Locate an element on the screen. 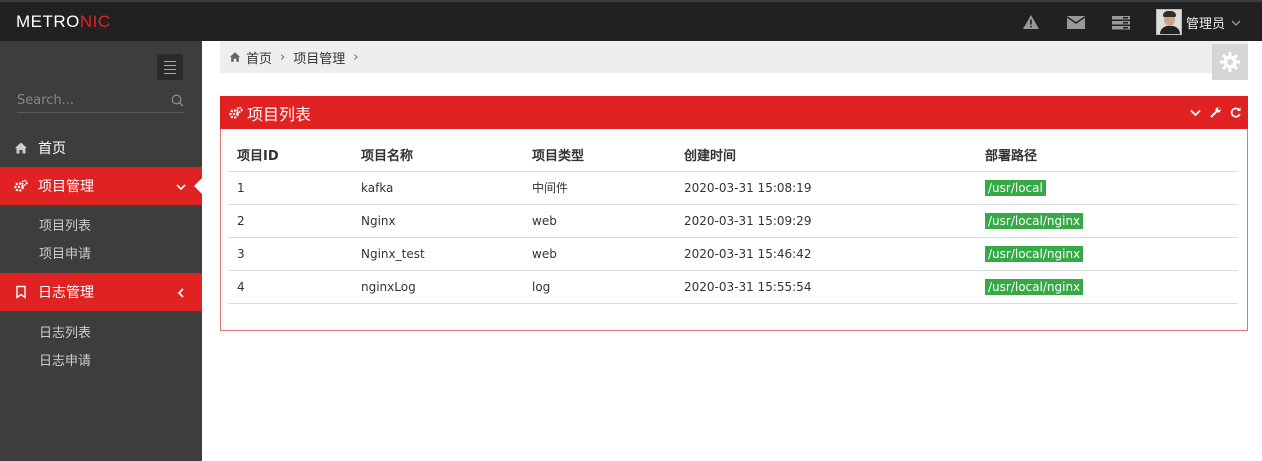  cell-id: 2 is located at coordinates (290, 221).